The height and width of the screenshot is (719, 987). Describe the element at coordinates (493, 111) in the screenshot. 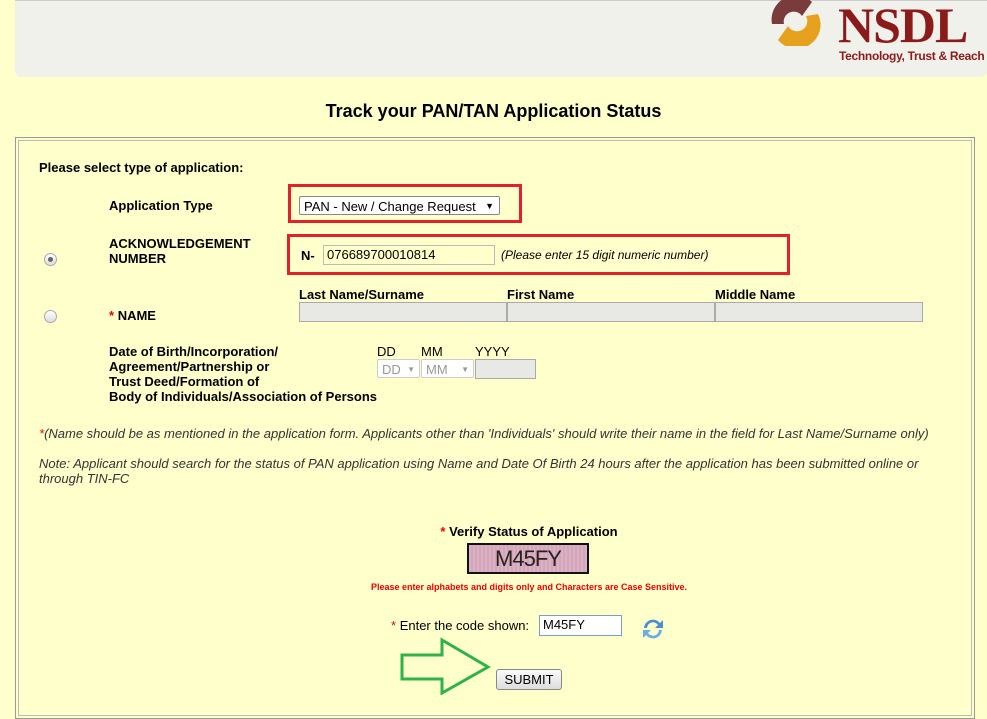

I see `page-title: Track your PAN/TAN Application Status` at that location.